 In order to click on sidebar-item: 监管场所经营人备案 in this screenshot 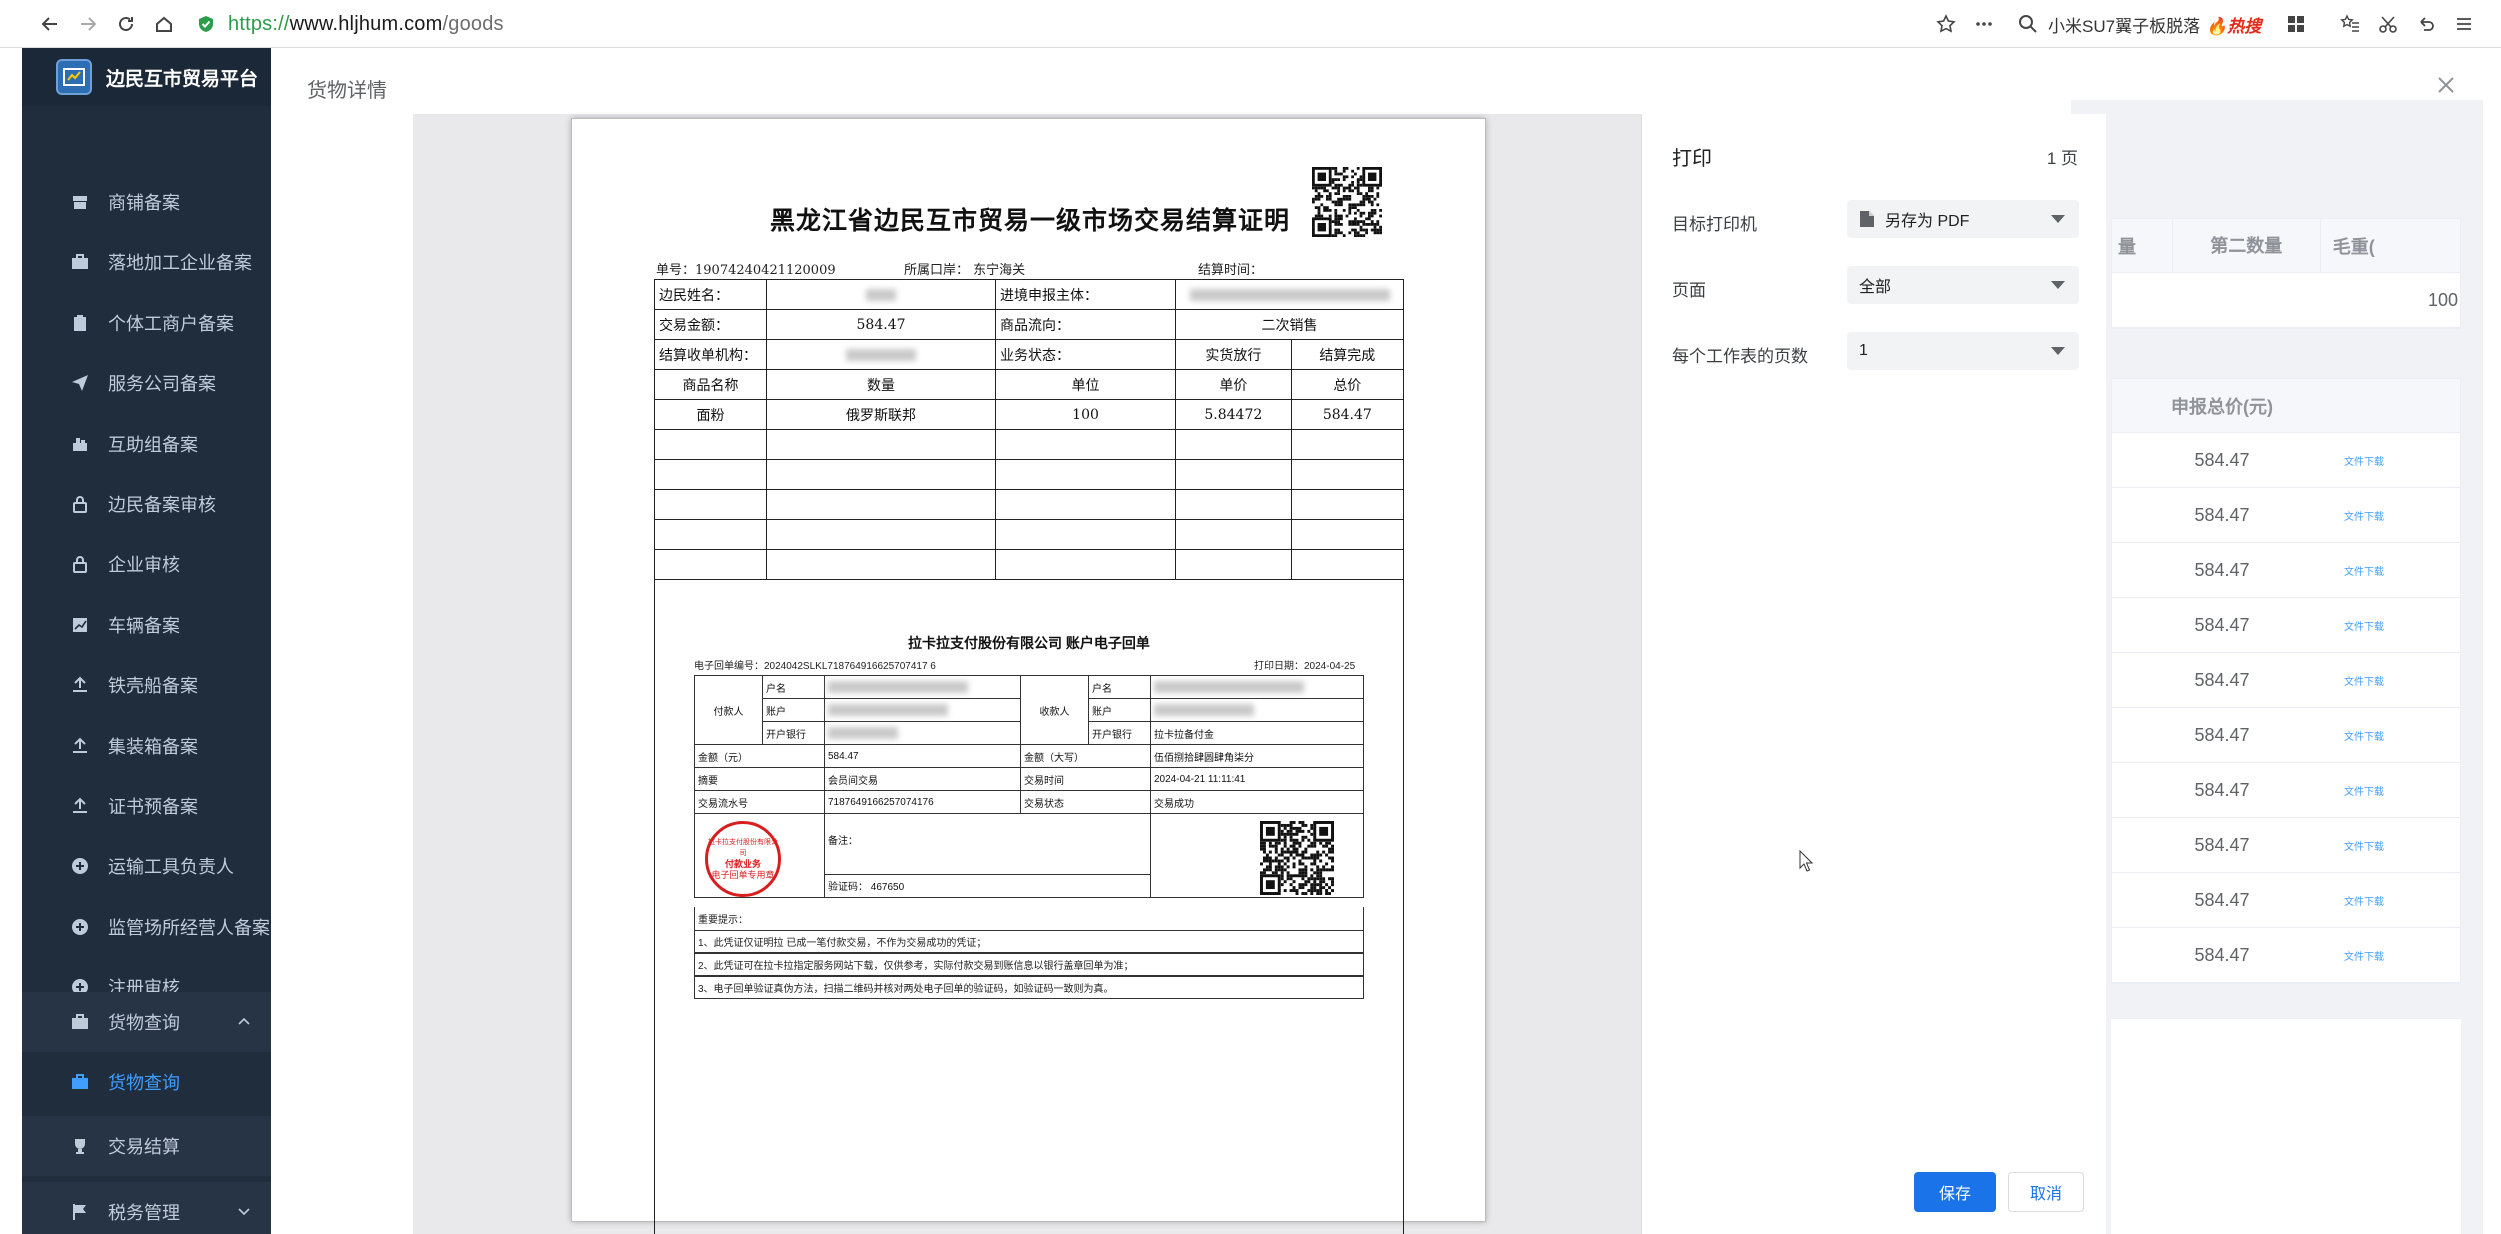, I will do `click(146, 927)`.